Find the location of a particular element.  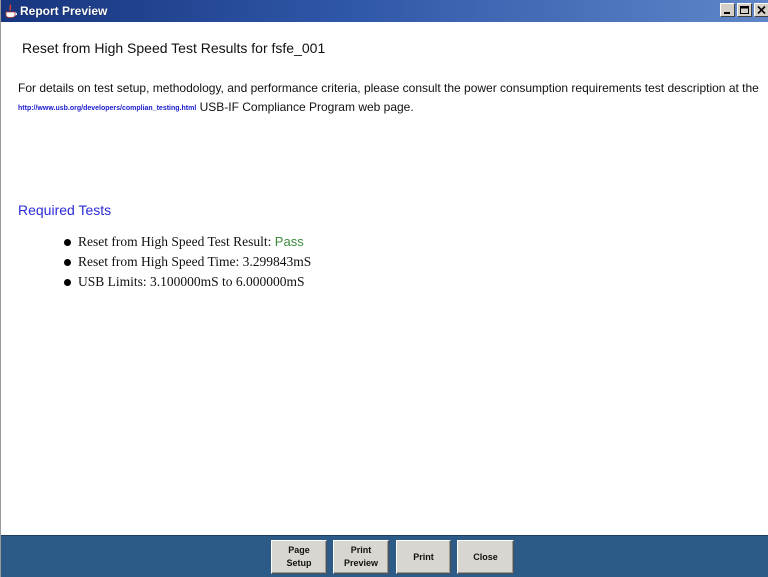

window-title: Report Preview is located at coordinates (64, 11).